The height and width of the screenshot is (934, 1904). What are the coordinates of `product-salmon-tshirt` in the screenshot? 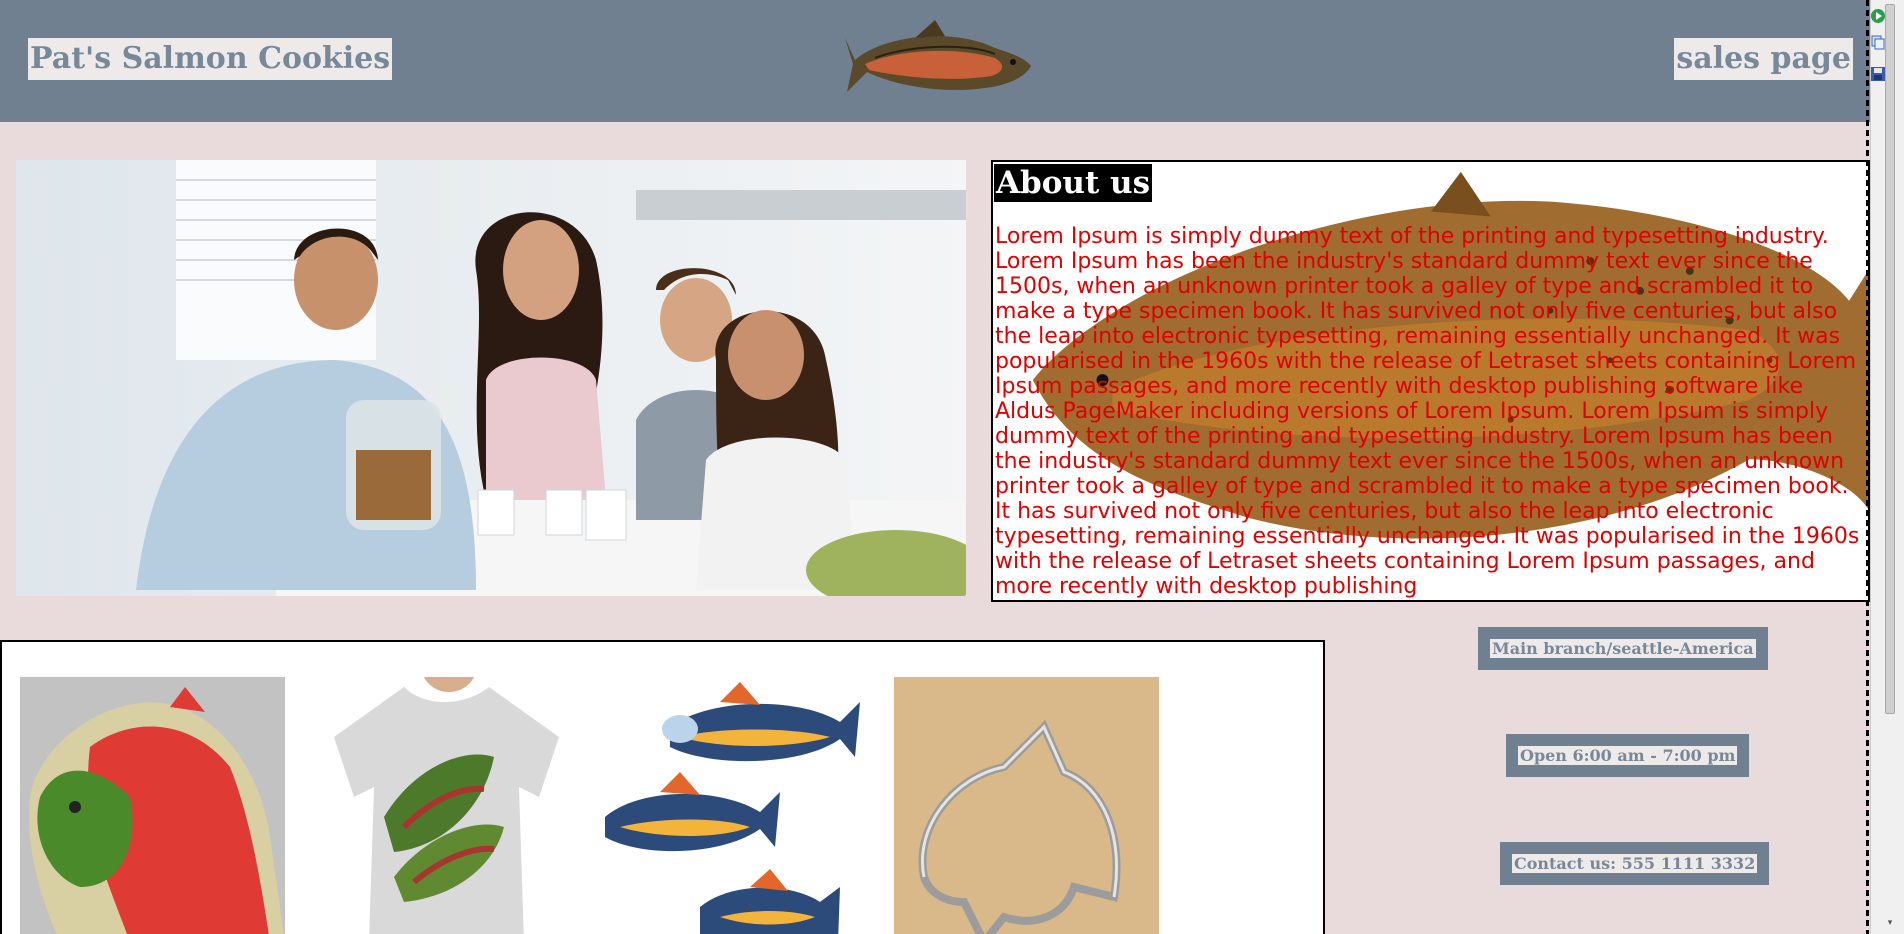 It's located at (446, 805).